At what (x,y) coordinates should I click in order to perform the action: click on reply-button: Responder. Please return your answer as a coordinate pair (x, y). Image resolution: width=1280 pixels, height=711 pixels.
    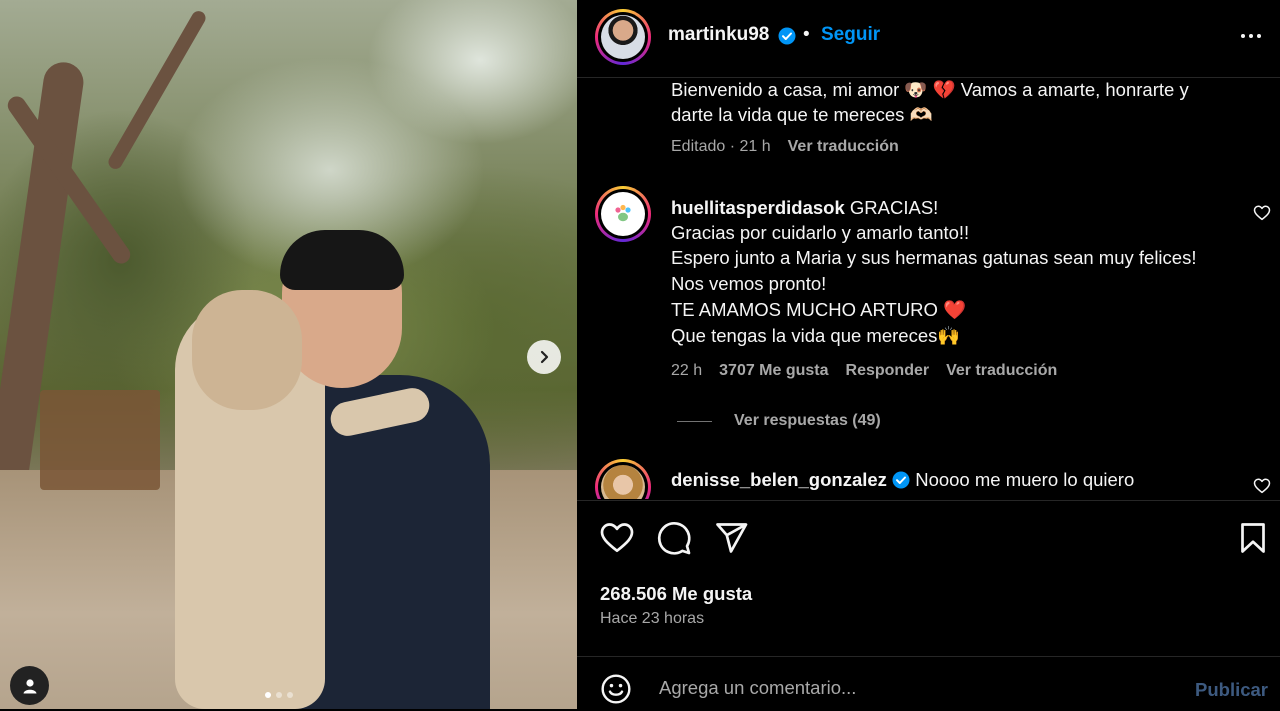
    Looking at the image, I should click on (888, 371).